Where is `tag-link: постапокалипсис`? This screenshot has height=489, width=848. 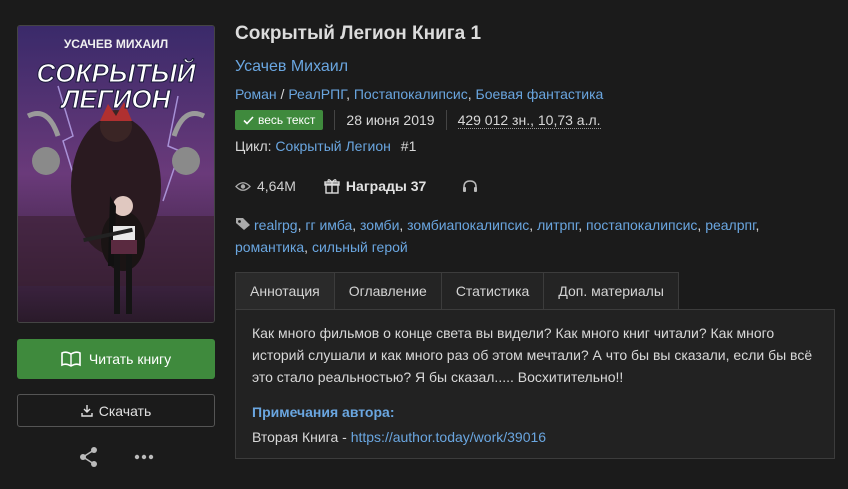
tag-link: постапокалипсис is located at coordinates (641, 225).